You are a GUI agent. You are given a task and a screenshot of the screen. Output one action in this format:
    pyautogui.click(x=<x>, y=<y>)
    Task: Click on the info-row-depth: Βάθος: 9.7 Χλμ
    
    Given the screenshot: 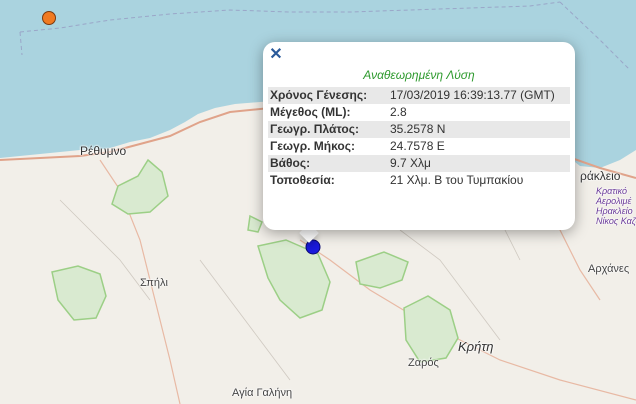 What is the action you would take?
    pyautogui.click(x=419, y=163)
    